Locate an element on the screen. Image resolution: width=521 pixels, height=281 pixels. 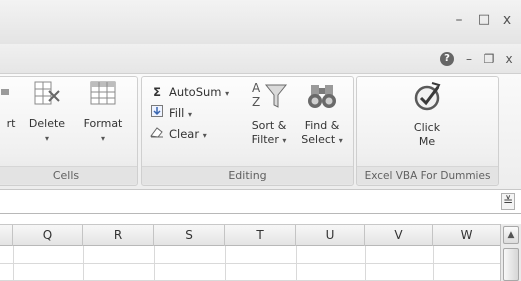
column-header-u: U is located at coordinates (330, 236).